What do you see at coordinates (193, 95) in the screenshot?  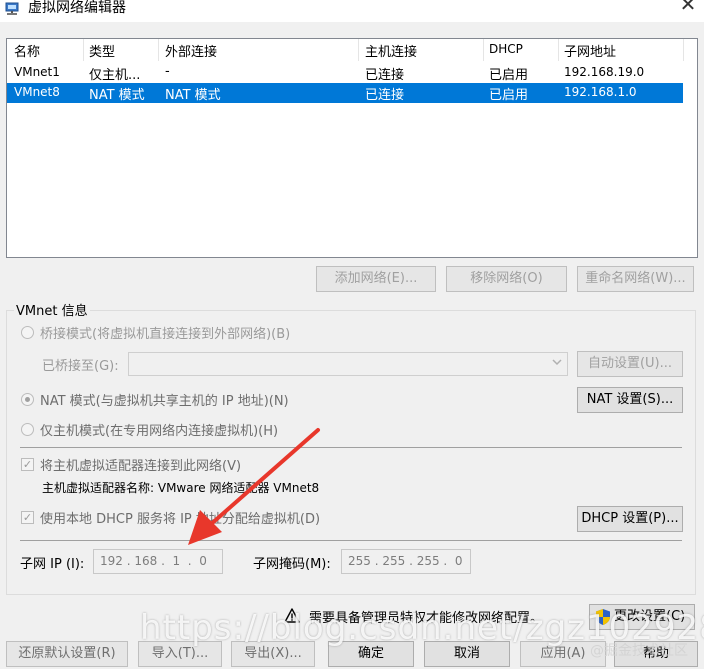 I see `cell-external: NAT 模式` at bounding box center [193, 95].